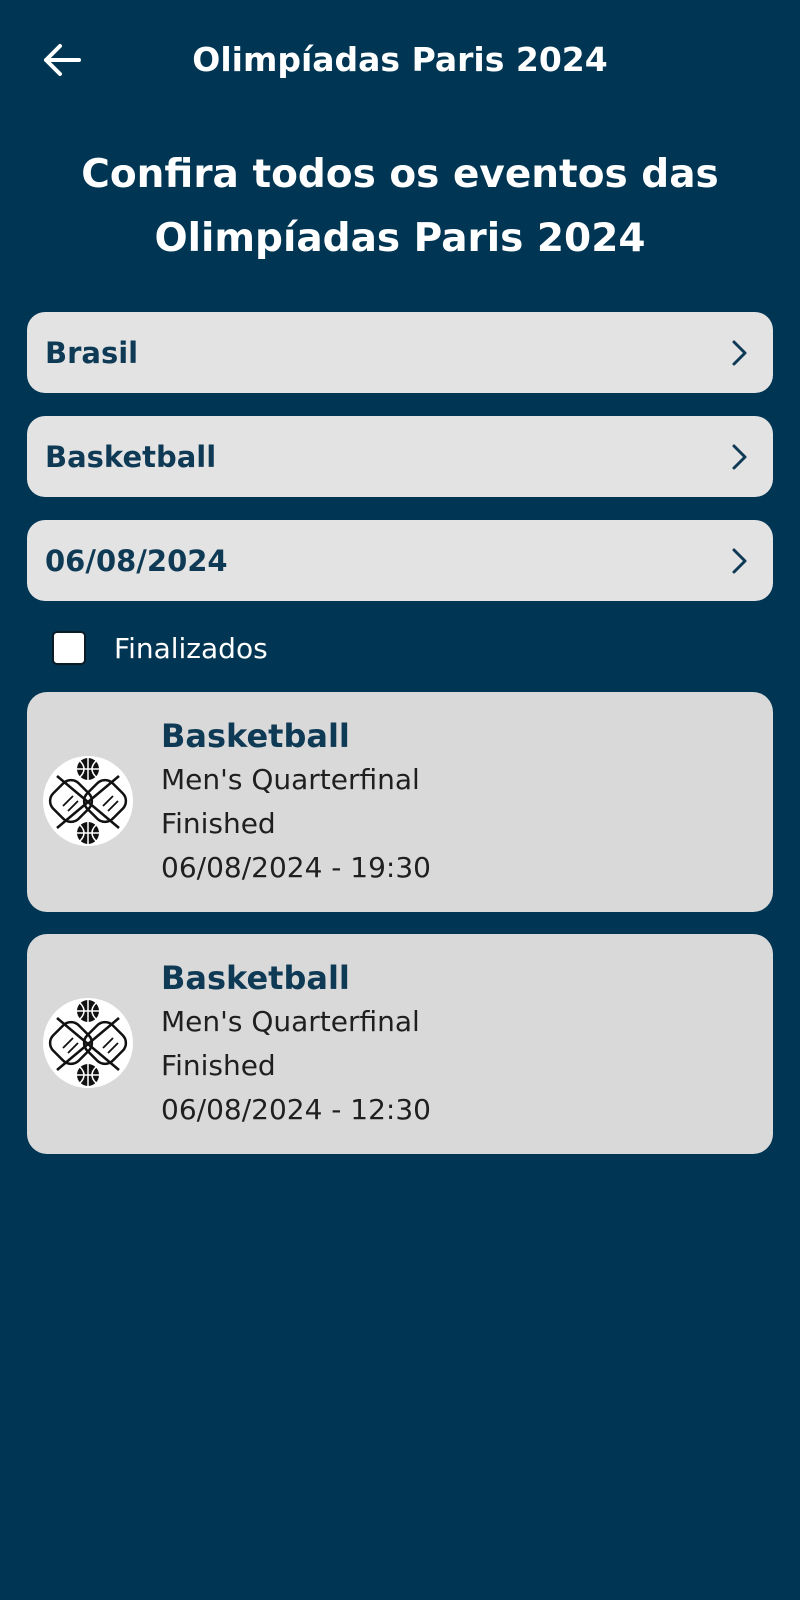 This screenshot has width=800, height=1600. What do you see at coordinates (69, 648) in the screenshot?
I see `finished-checkbox` at bounding box center [69, 648].